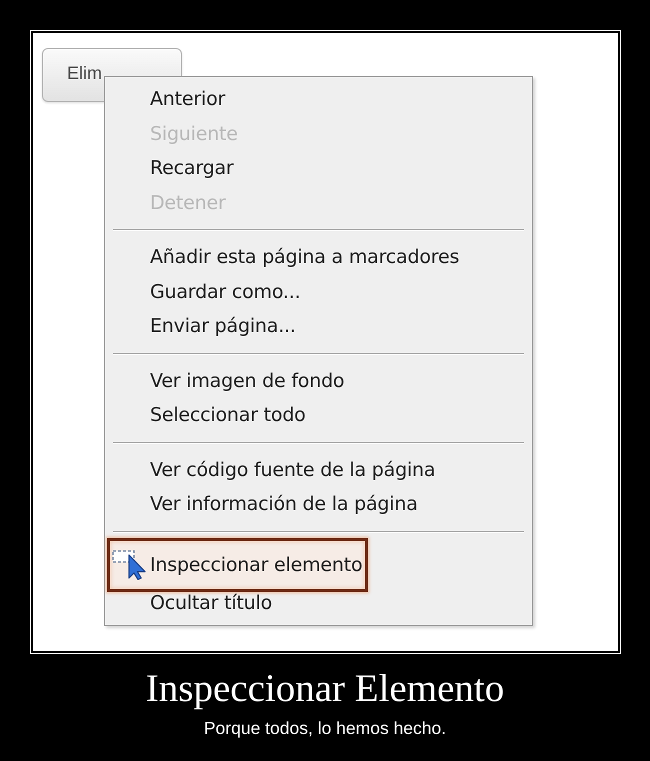 Image resolution: width=650 pixels, height=761 pixels. What do you see at coordinates (265, 504) in the screenshot?
I see `menu-item: Ver información de la página` at bounding box center [265, 504].